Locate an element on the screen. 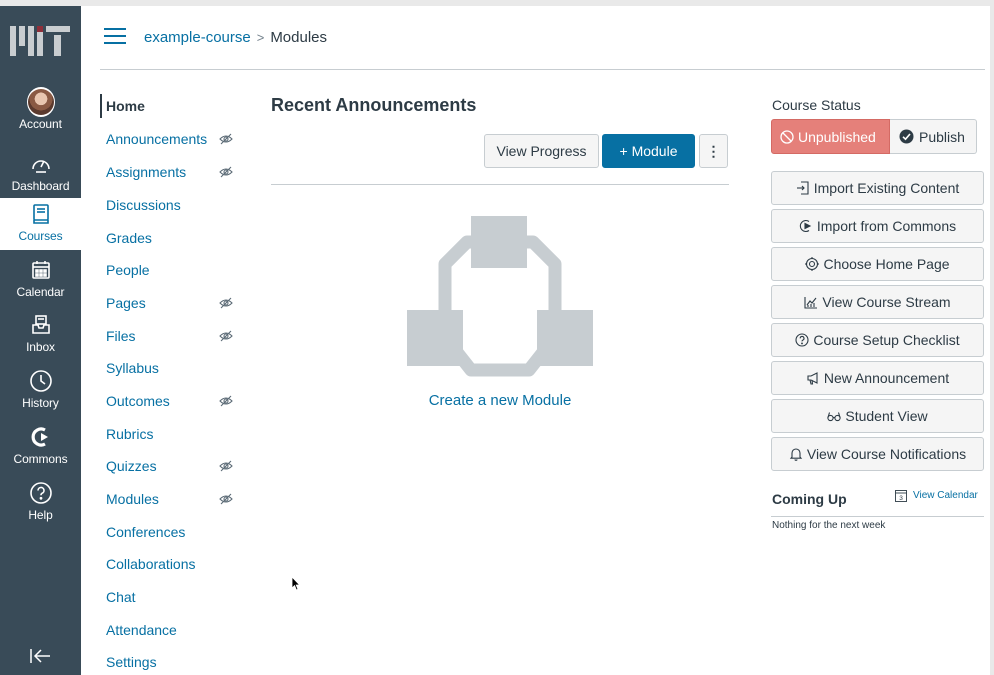  global-nav-inbox: Inbox is located at coordinates (40, 337).